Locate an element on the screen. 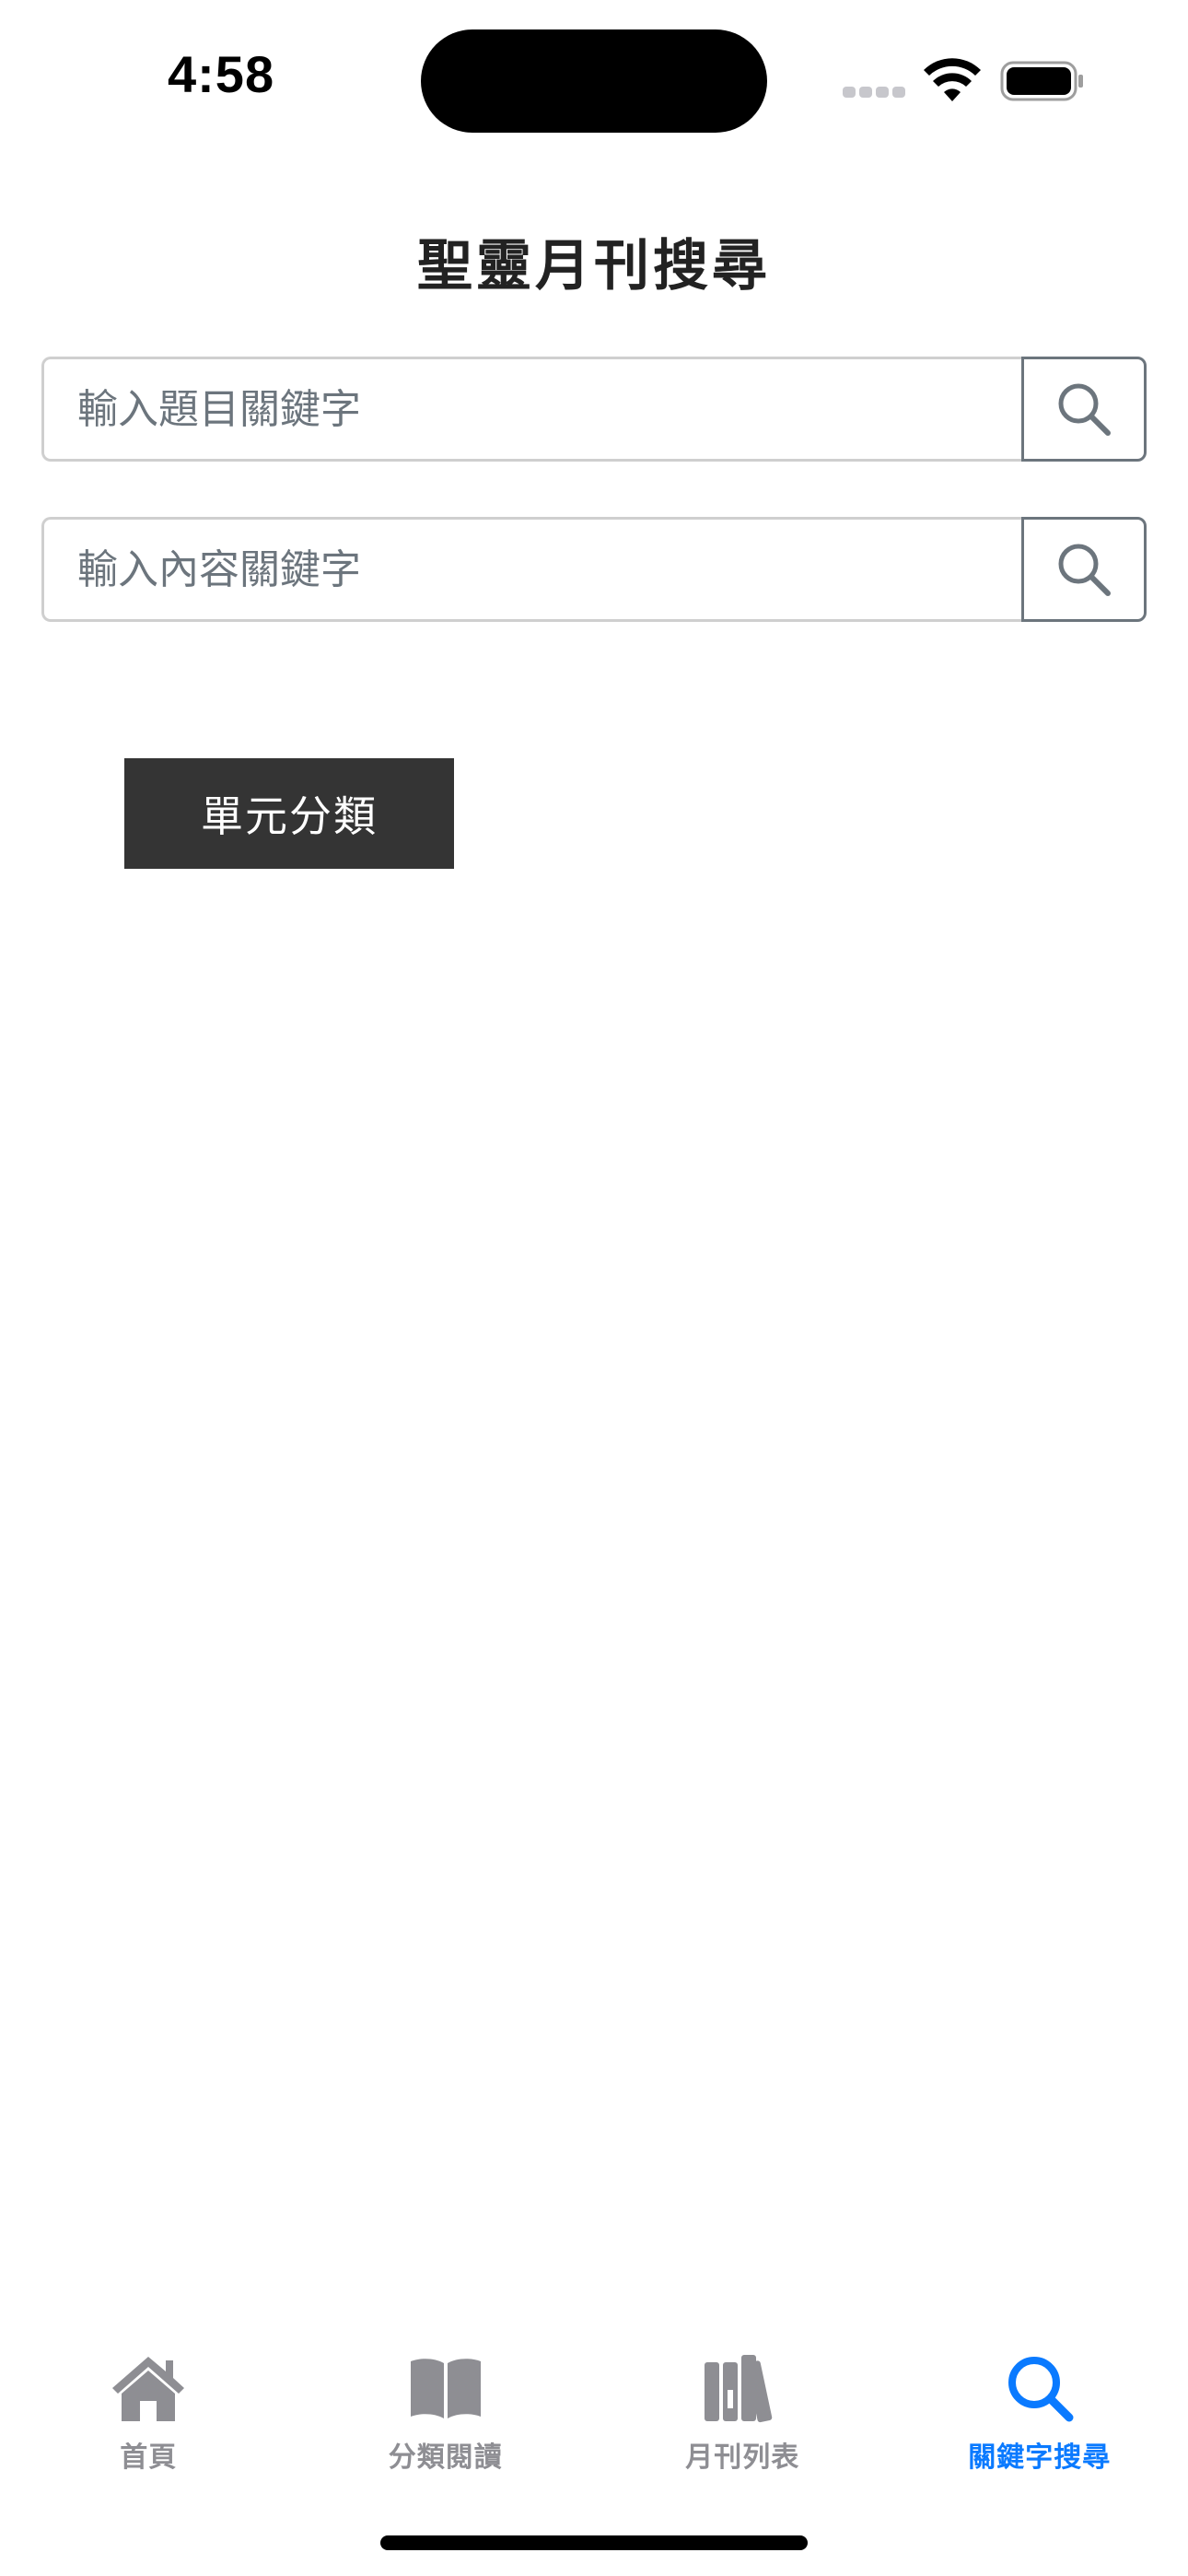 This screenshot has width=1188, height=2576. books-icon is located at coordinates (739, 2389).